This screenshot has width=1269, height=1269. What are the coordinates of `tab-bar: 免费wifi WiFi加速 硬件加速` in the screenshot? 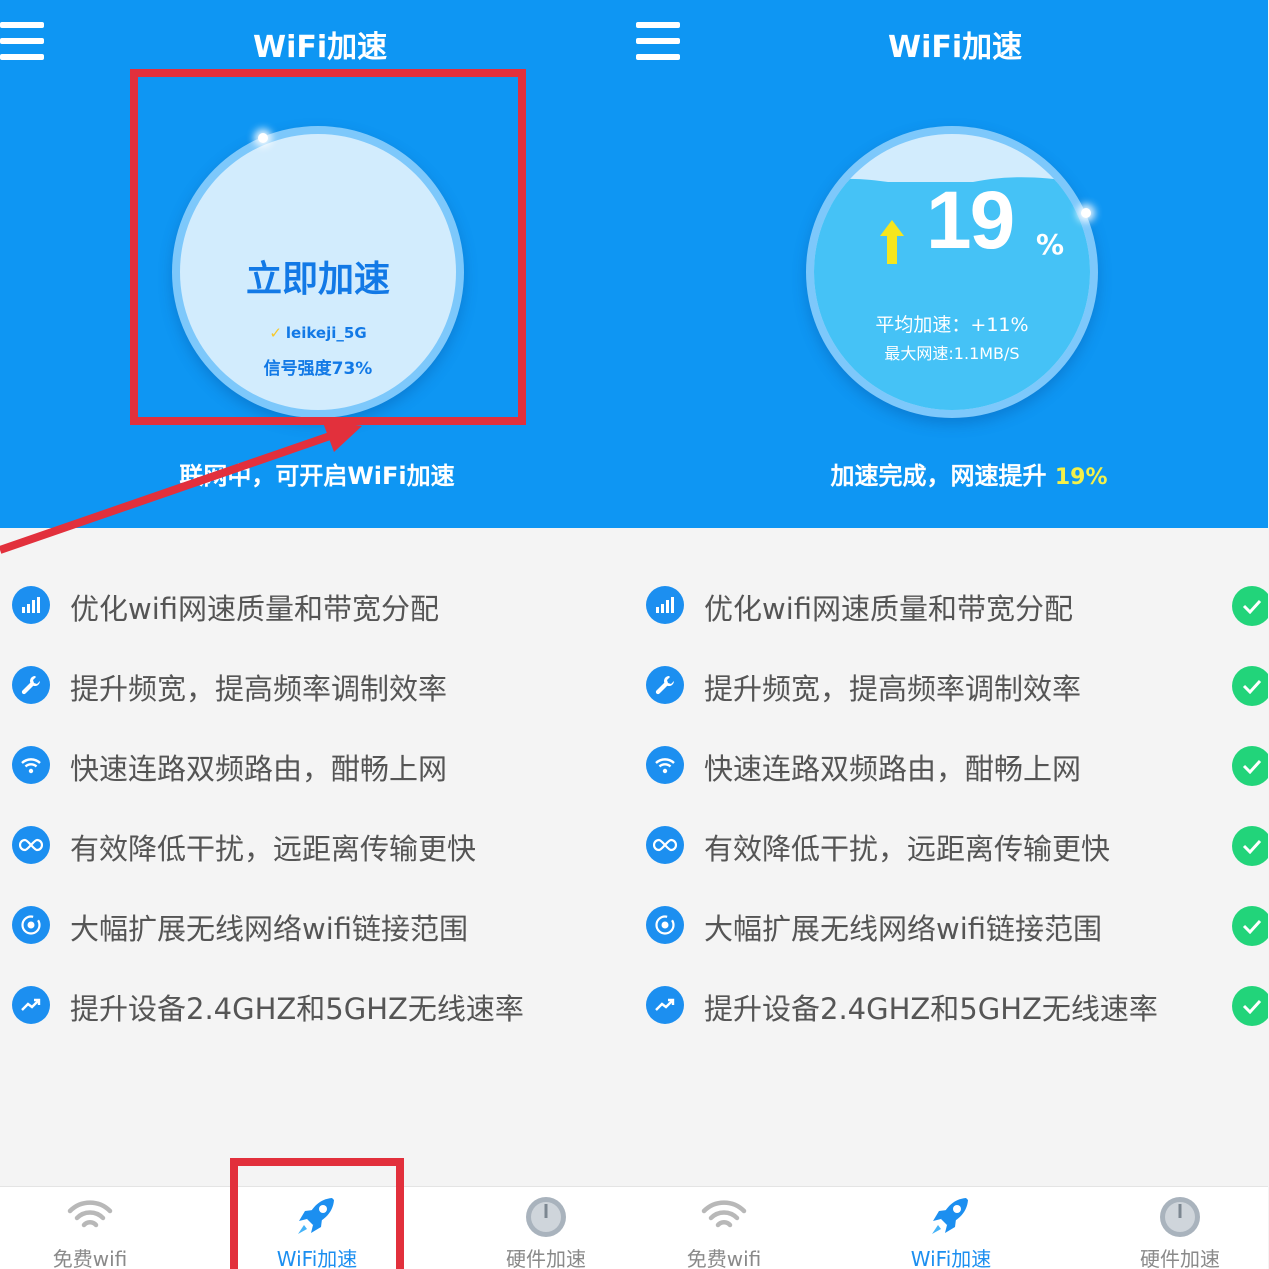 It's located at (951, 1227).